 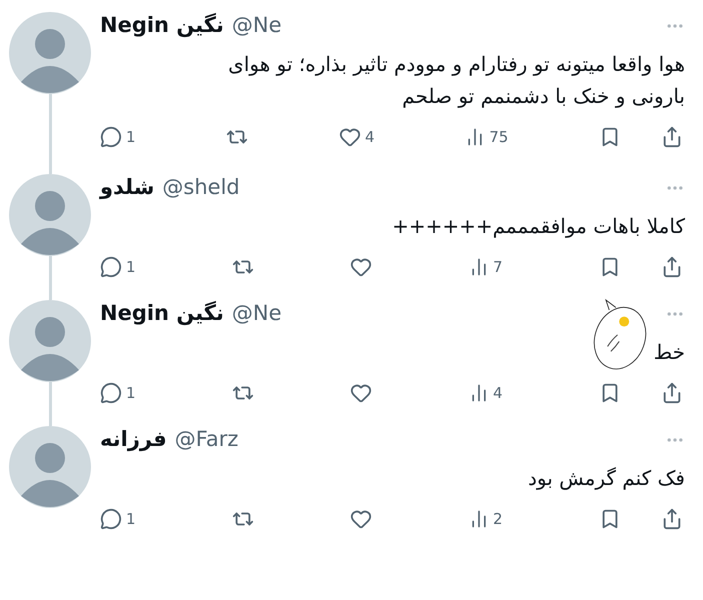 I want to click on user-handle: @sheld, so click(x=201, y=188).